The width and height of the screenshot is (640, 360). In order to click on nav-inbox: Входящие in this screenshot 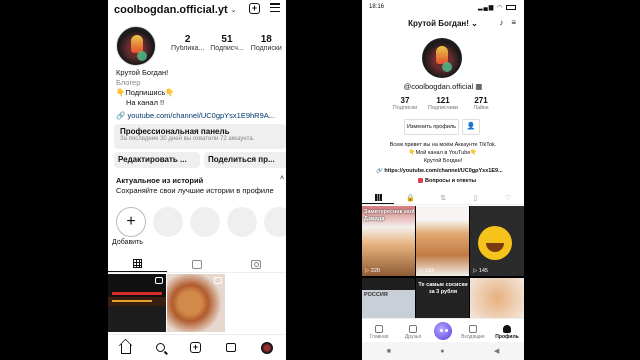, I will do `click(473, 332)`.